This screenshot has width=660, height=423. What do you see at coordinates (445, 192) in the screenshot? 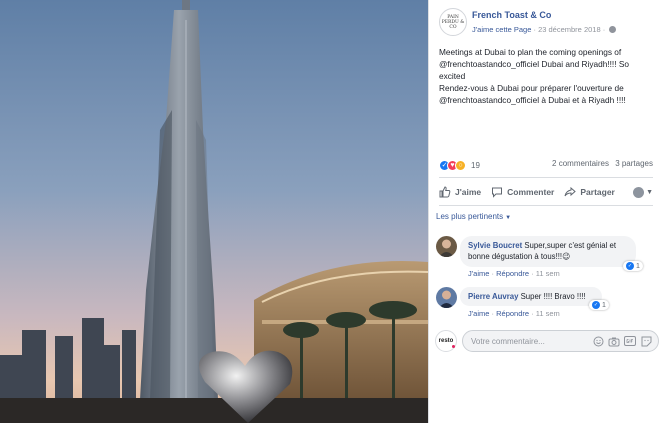
I see `thumbs-up-icon` at bounding box center [445, 192].